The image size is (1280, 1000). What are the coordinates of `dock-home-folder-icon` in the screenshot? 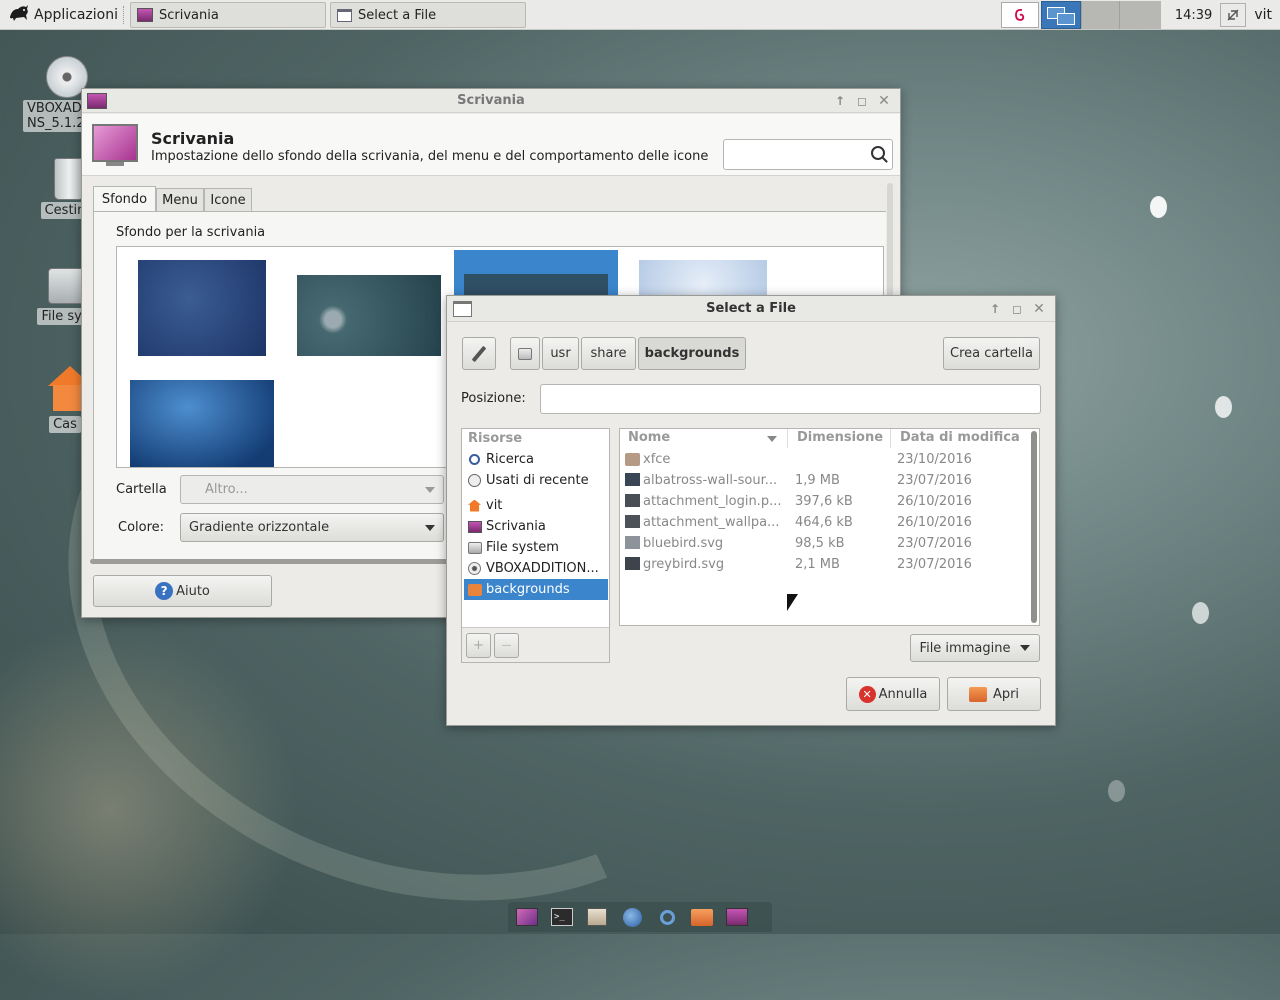 It's located at (702, 917).